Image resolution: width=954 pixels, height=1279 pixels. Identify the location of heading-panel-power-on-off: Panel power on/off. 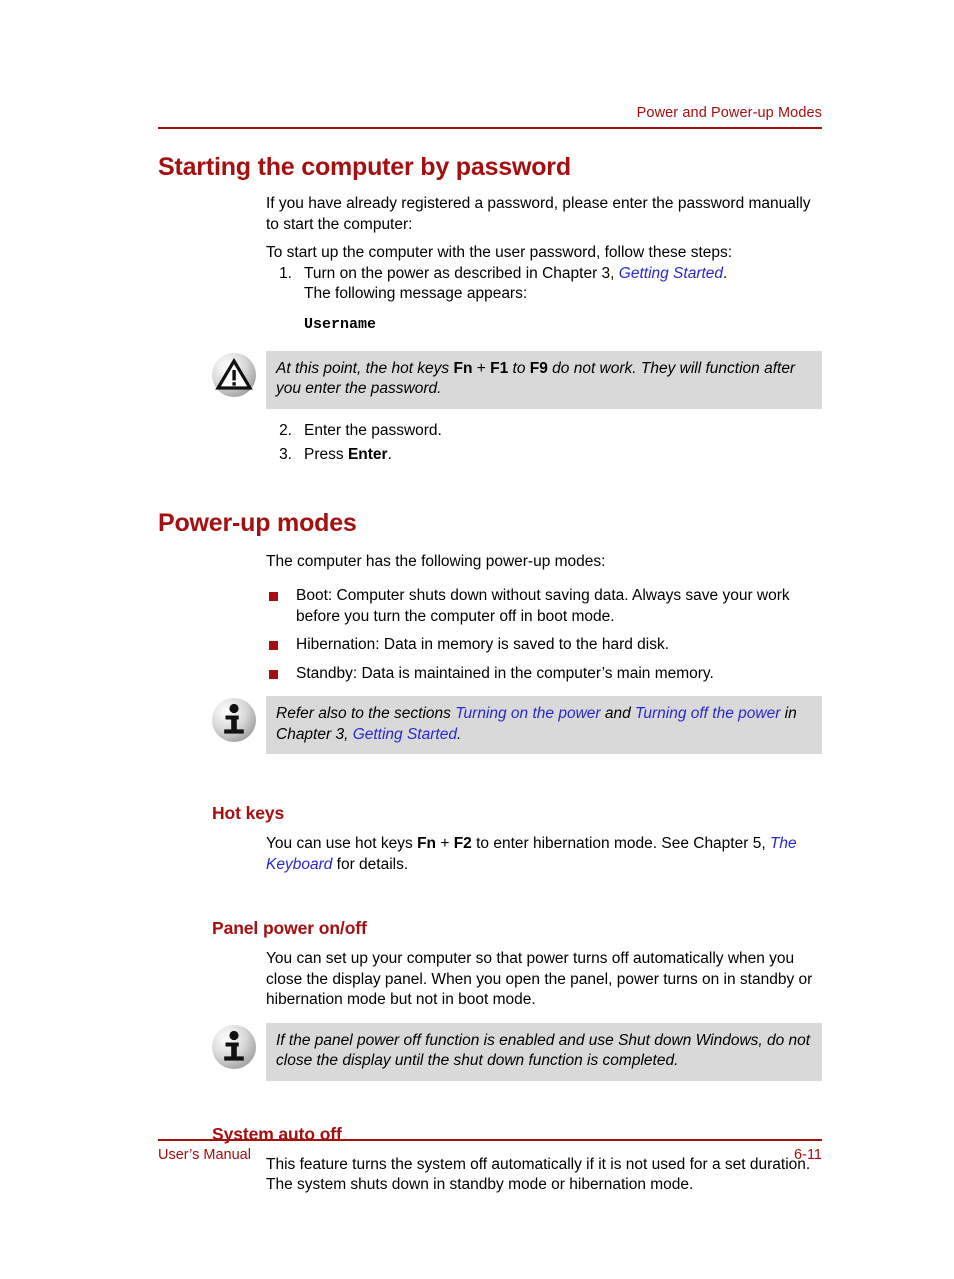
(289, 928).